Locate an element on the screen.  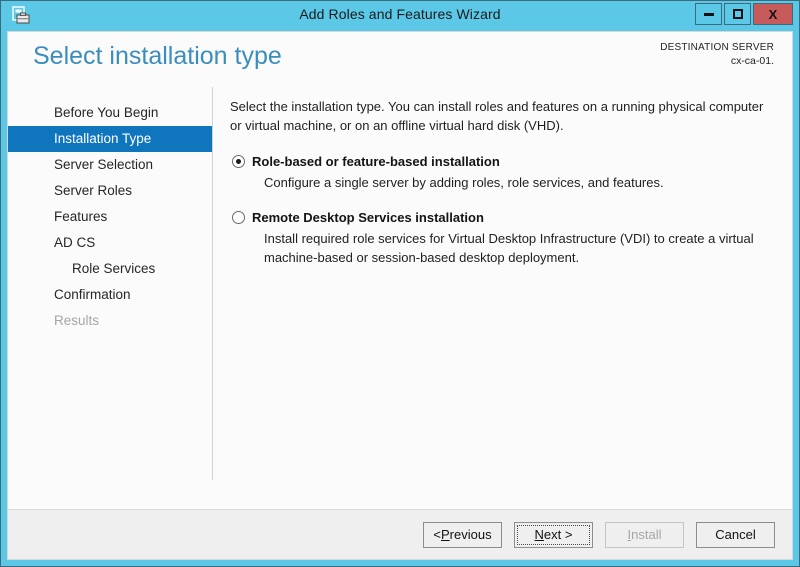
sidebar-item-server-roles: Server Roles is located at coordinates (110, 191).